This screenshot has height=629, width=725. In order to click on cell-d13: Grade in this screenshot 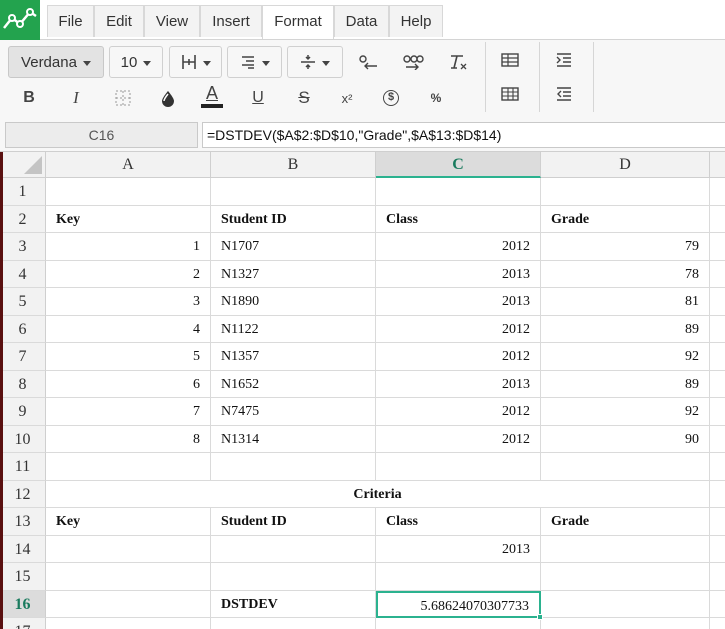, I will do `click(625, 522)`.